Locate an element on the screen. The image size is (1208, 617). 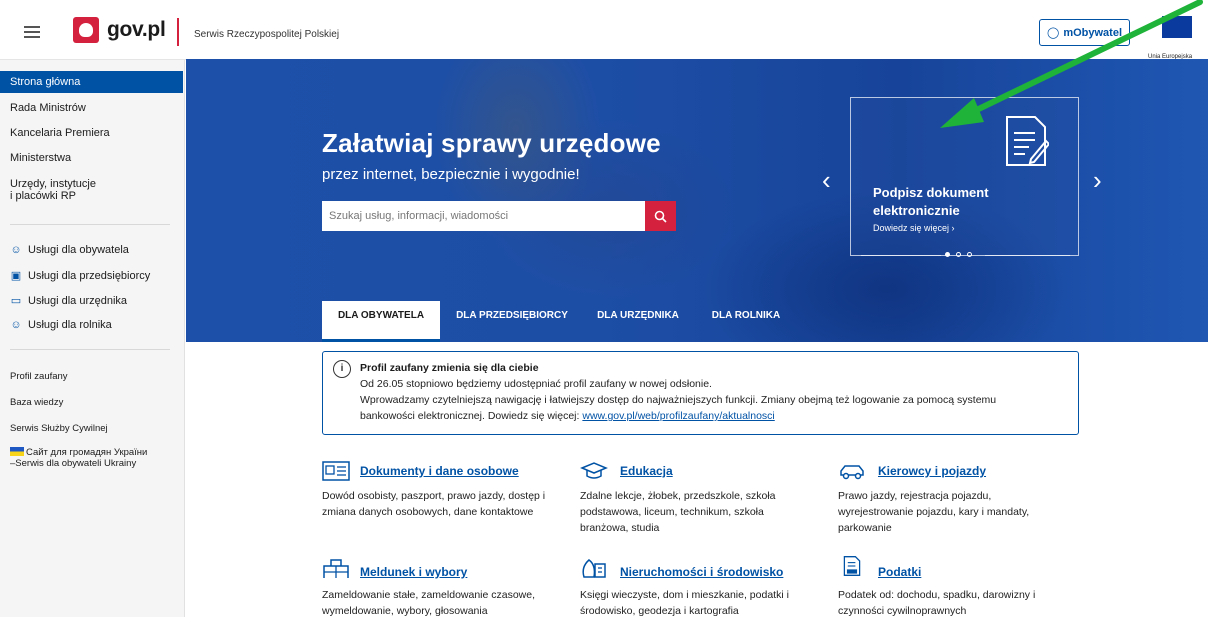
hero-title: Załatwiaj sprawy urzędowe is located at coordinates (491, 143).